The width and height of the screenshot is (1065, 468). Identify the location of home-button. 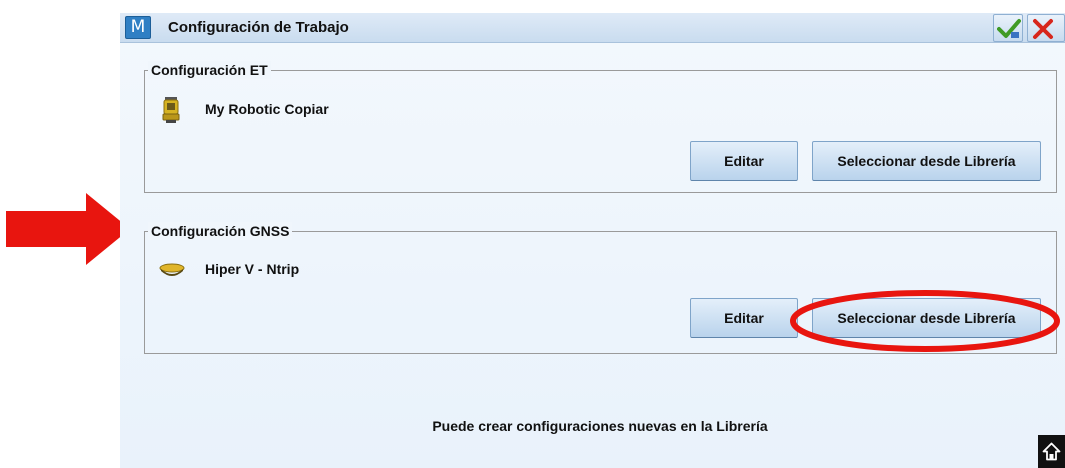
(1051, 451).